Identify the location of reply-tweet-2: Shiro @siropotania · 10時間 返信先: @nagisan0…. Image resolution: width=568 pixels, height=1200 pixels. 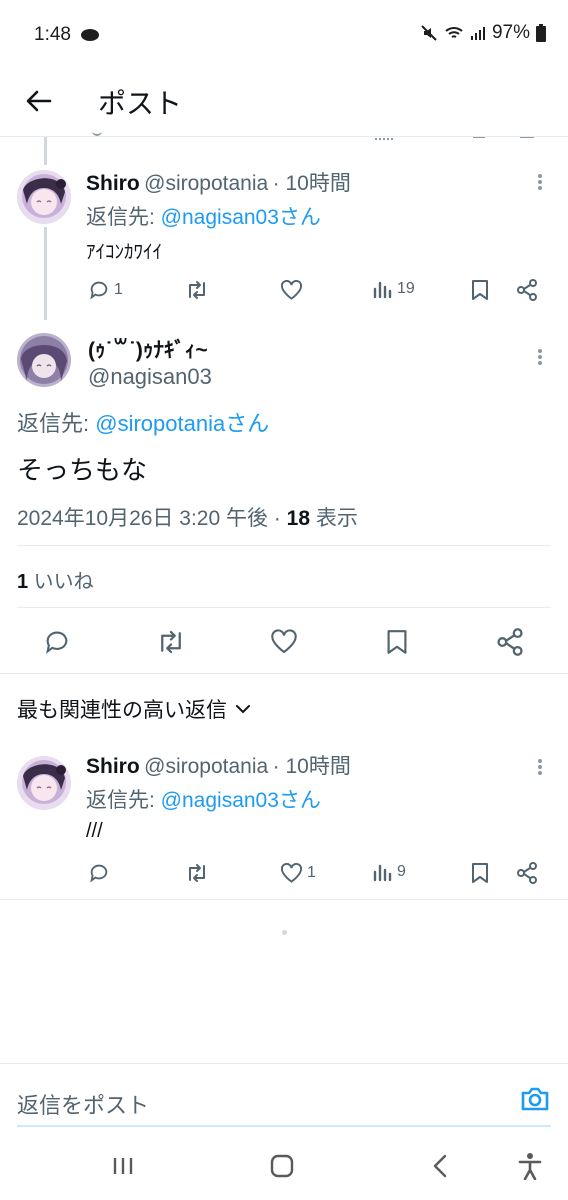
(284, 814).